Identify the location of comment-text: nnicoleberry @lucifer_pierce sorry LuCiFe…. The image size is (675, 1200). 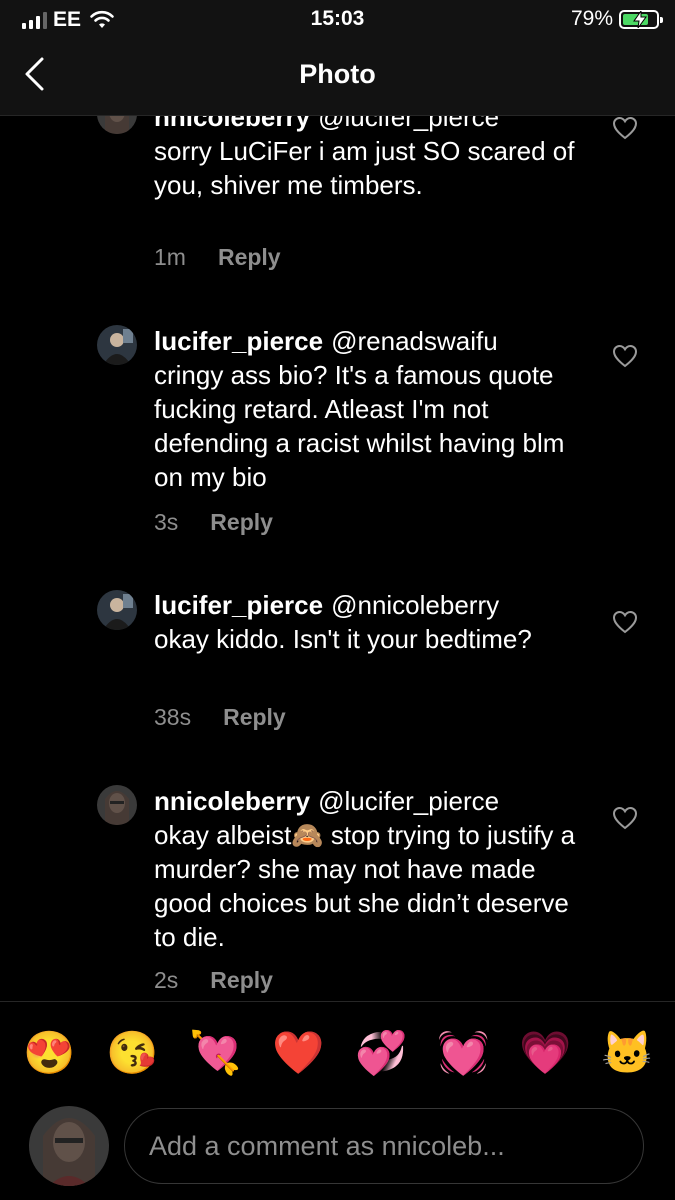
(374, 159).